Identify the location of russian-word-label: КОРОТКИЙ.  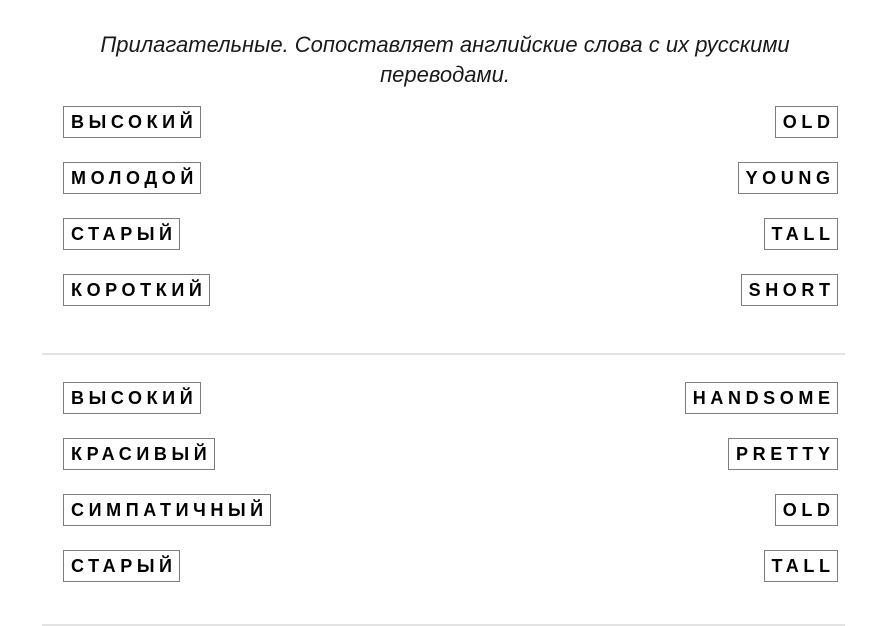
(139, 290).